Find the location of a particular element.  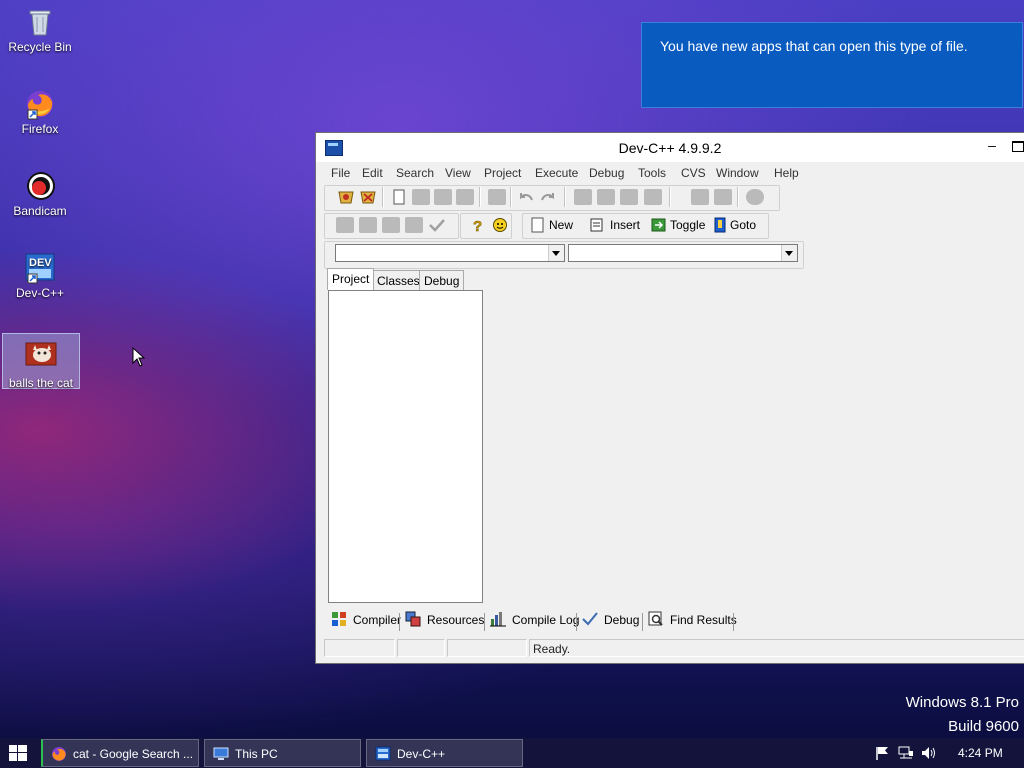

syntax-check-icon is located at coordinates (437, 225).